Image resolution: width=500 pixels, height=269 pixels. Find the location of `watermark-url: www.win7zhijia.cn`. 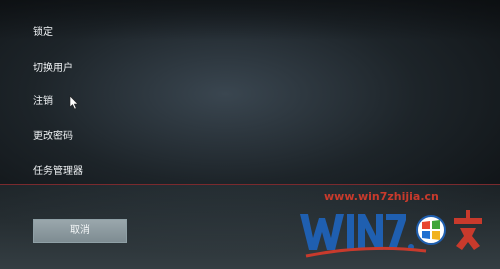

watermark-url: www.win7zhijia.cn is located at coordinates (381, 196).